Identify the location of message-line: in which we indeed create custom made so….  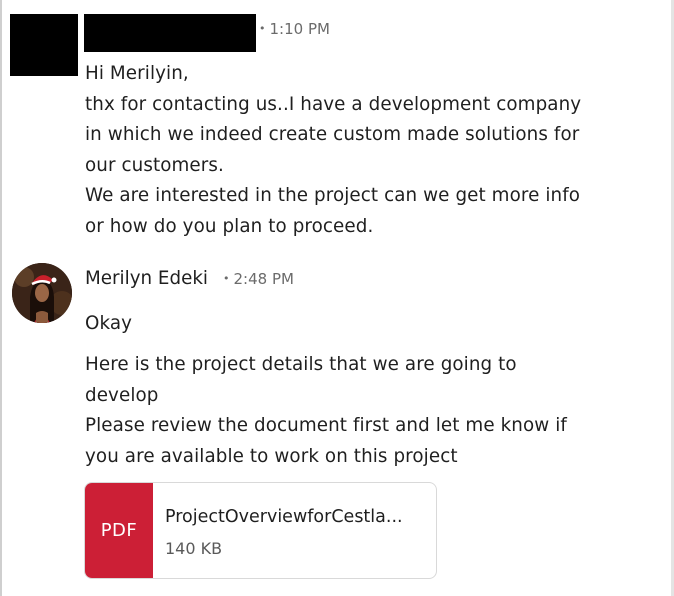
(332, 134).